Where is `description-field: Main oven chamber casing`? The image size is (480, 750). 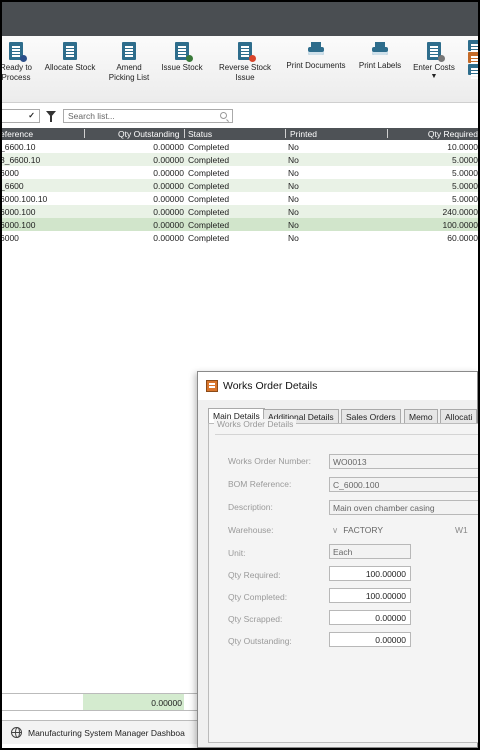 description-field: Main oven chamber casing is located at coordinates (403, 507).